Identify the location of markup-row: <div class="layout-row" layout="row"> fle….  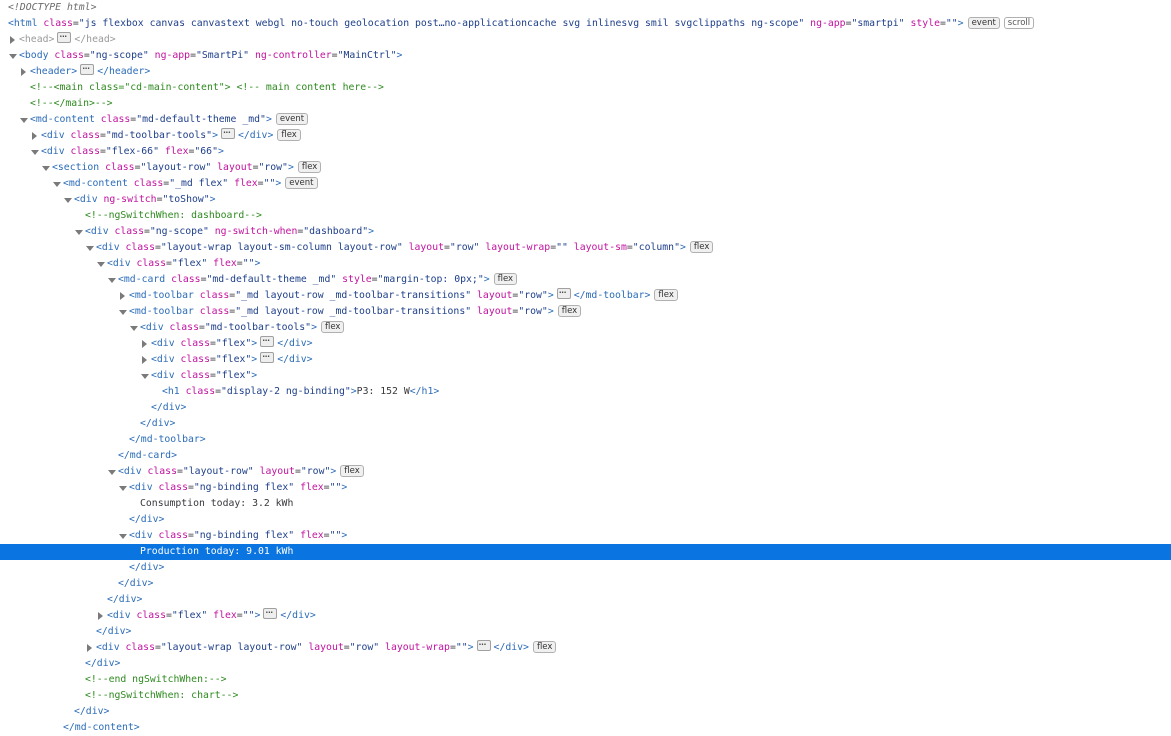
(585, 472).